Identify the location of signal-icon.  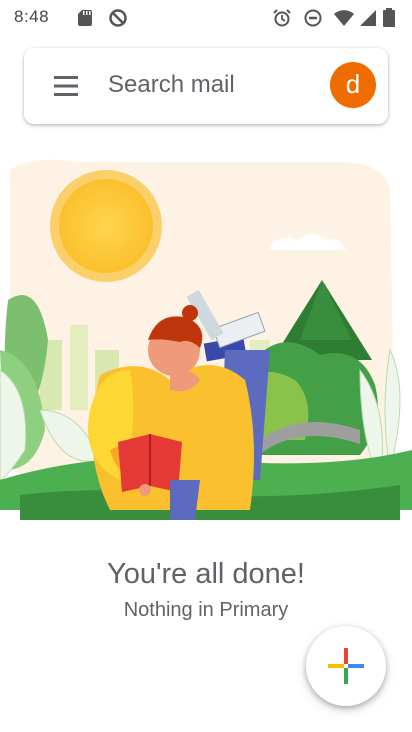
(368, 18).